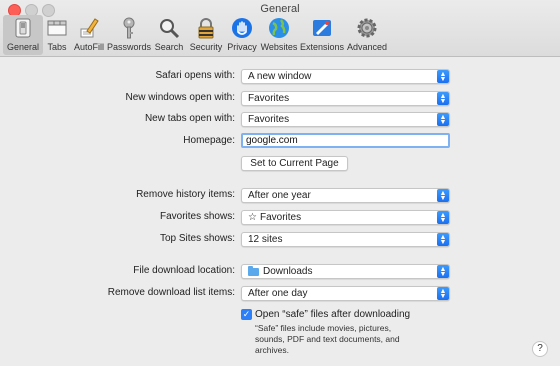  Describe the element at coordinates (294, 163) in the screenshot. I see `set-to-current-page-button: Set to Current Page` at that location.